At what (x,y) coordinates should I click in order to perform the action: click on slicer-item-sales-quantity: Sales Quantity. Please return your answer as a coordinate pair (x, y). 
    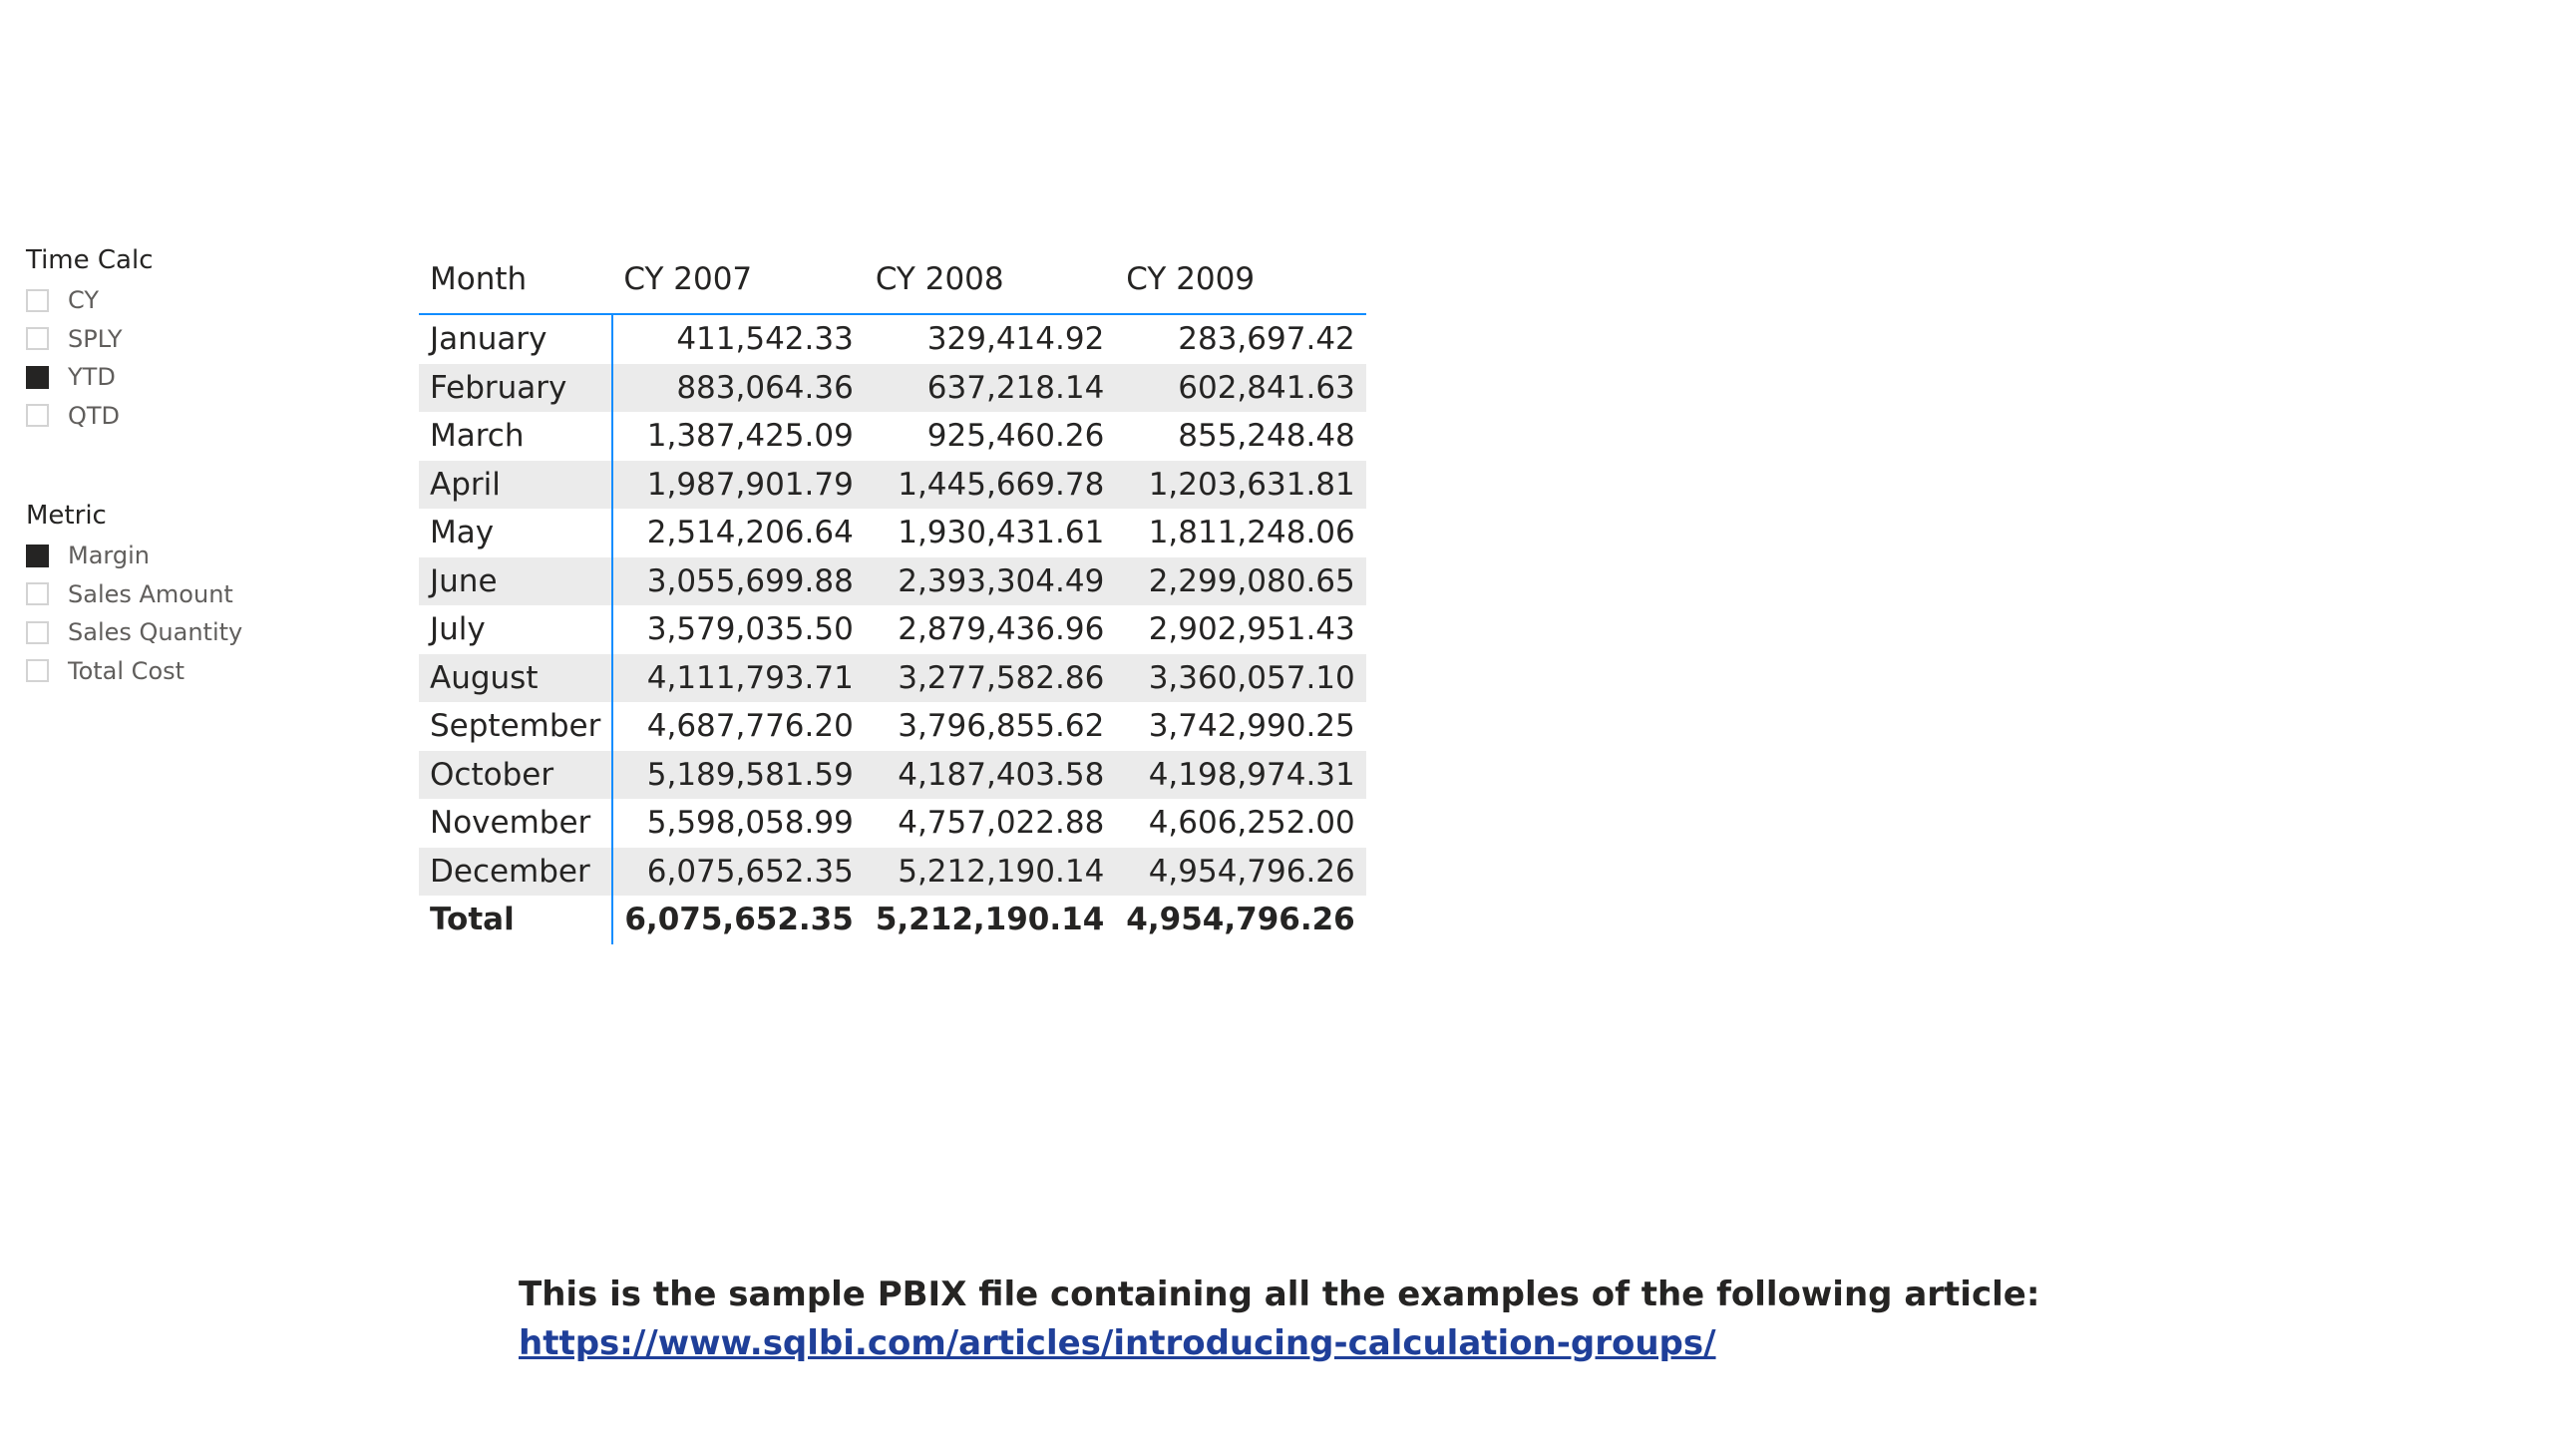
    Looking at the image, I should click on (176, 632).